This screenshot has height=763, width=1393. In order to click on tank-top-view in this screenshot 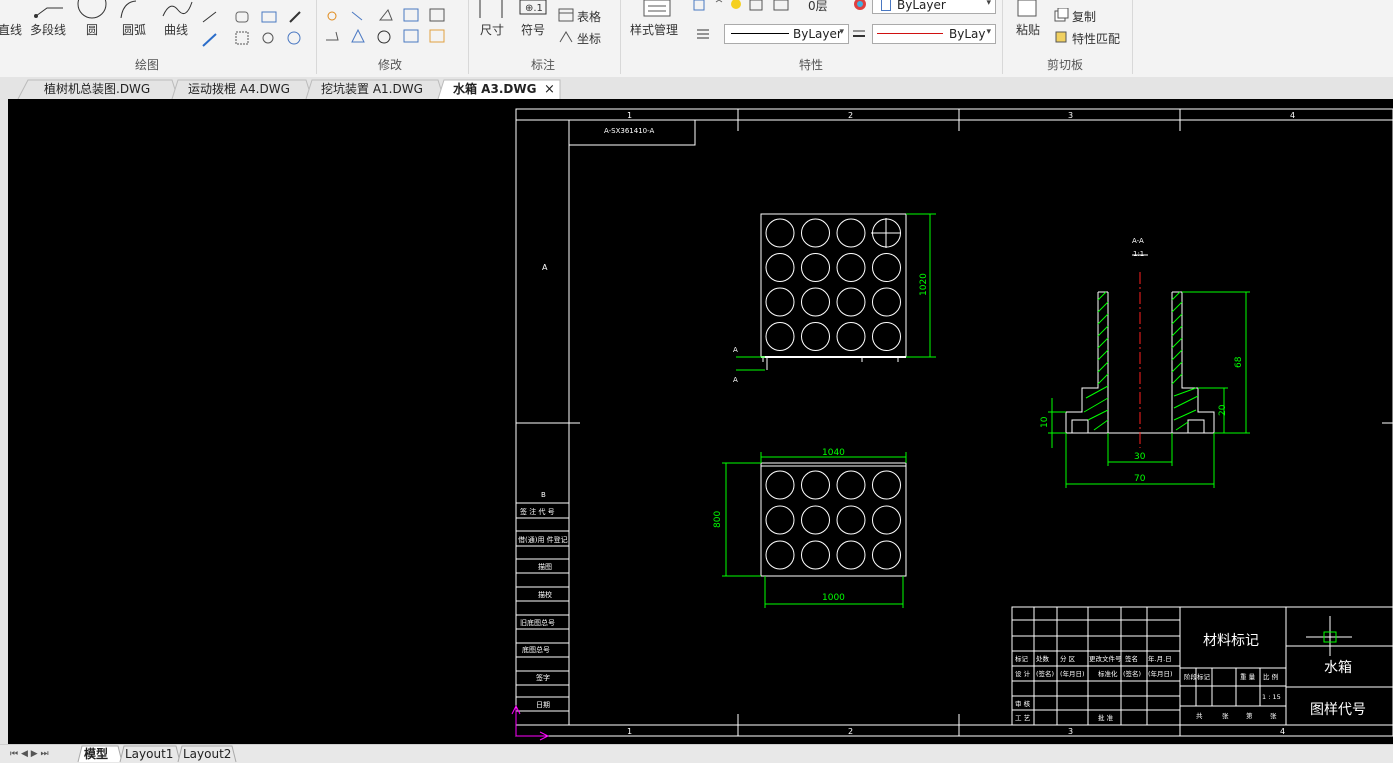, I will do `click(833, 285)`.